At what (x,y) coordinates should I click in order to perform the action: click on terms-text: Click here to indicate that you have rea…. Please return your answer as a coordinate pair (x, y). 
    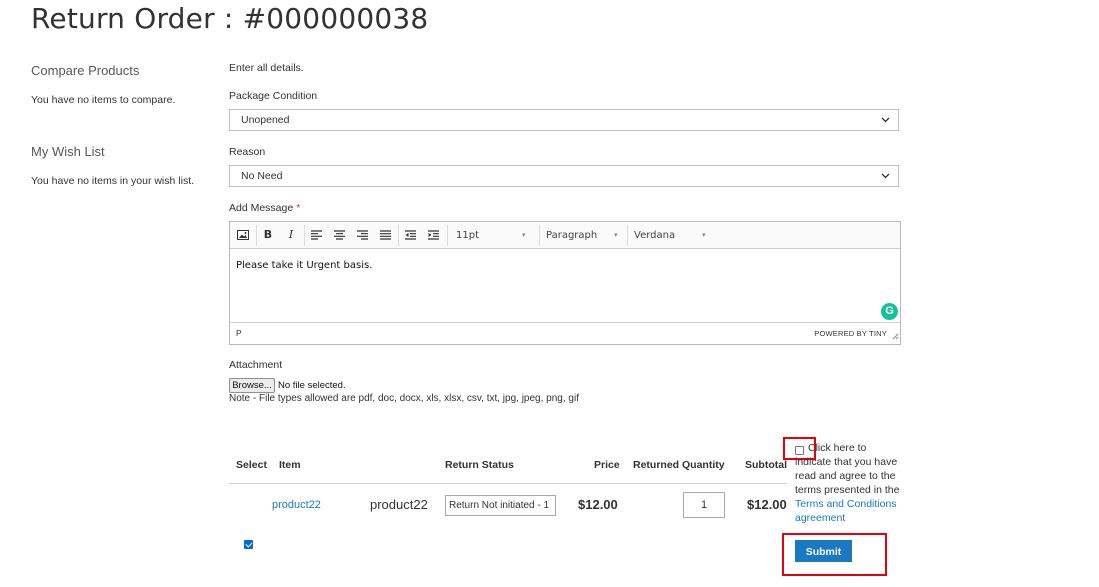
    Looking at the image, I should click on (850, 483).